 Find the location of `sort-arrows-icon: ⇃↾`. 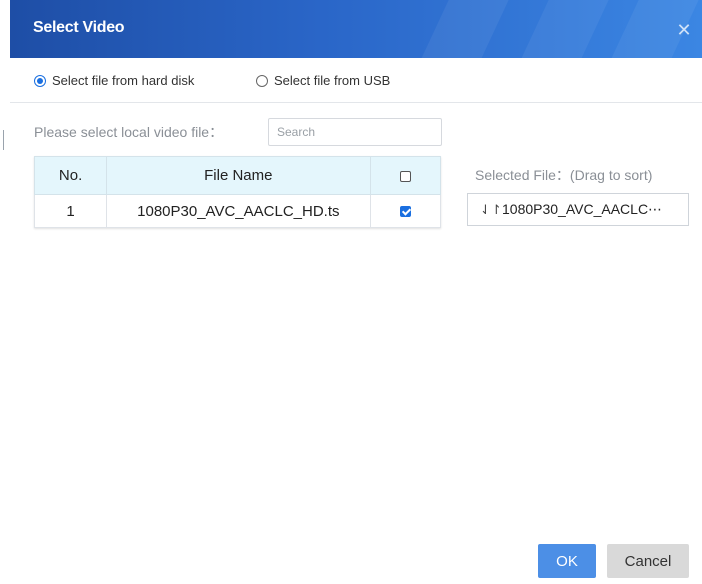

sort-arrows-icon: ⇃↾ is located at coordinates (491, 210).